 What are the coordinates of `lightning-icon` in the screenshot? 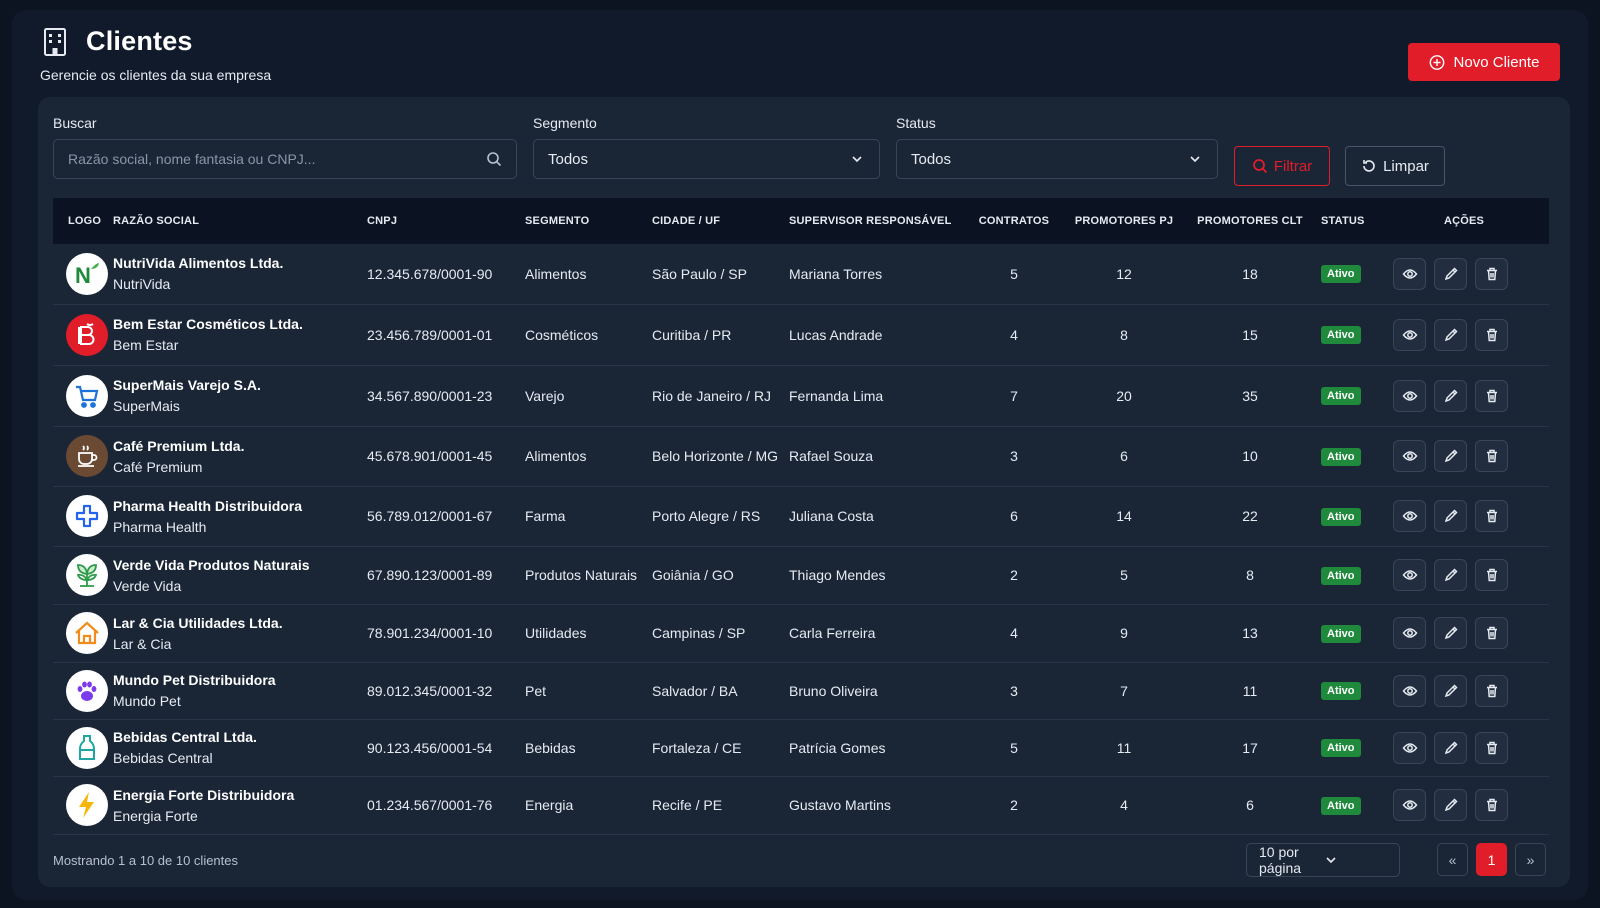 It's located at (87, 805).